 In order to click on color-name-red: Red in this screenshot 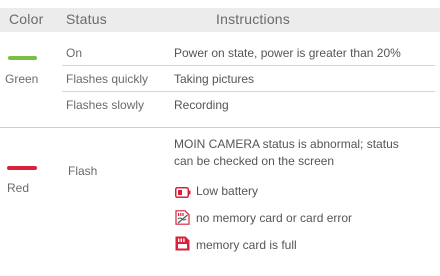, I will do `click(18, 188)`.